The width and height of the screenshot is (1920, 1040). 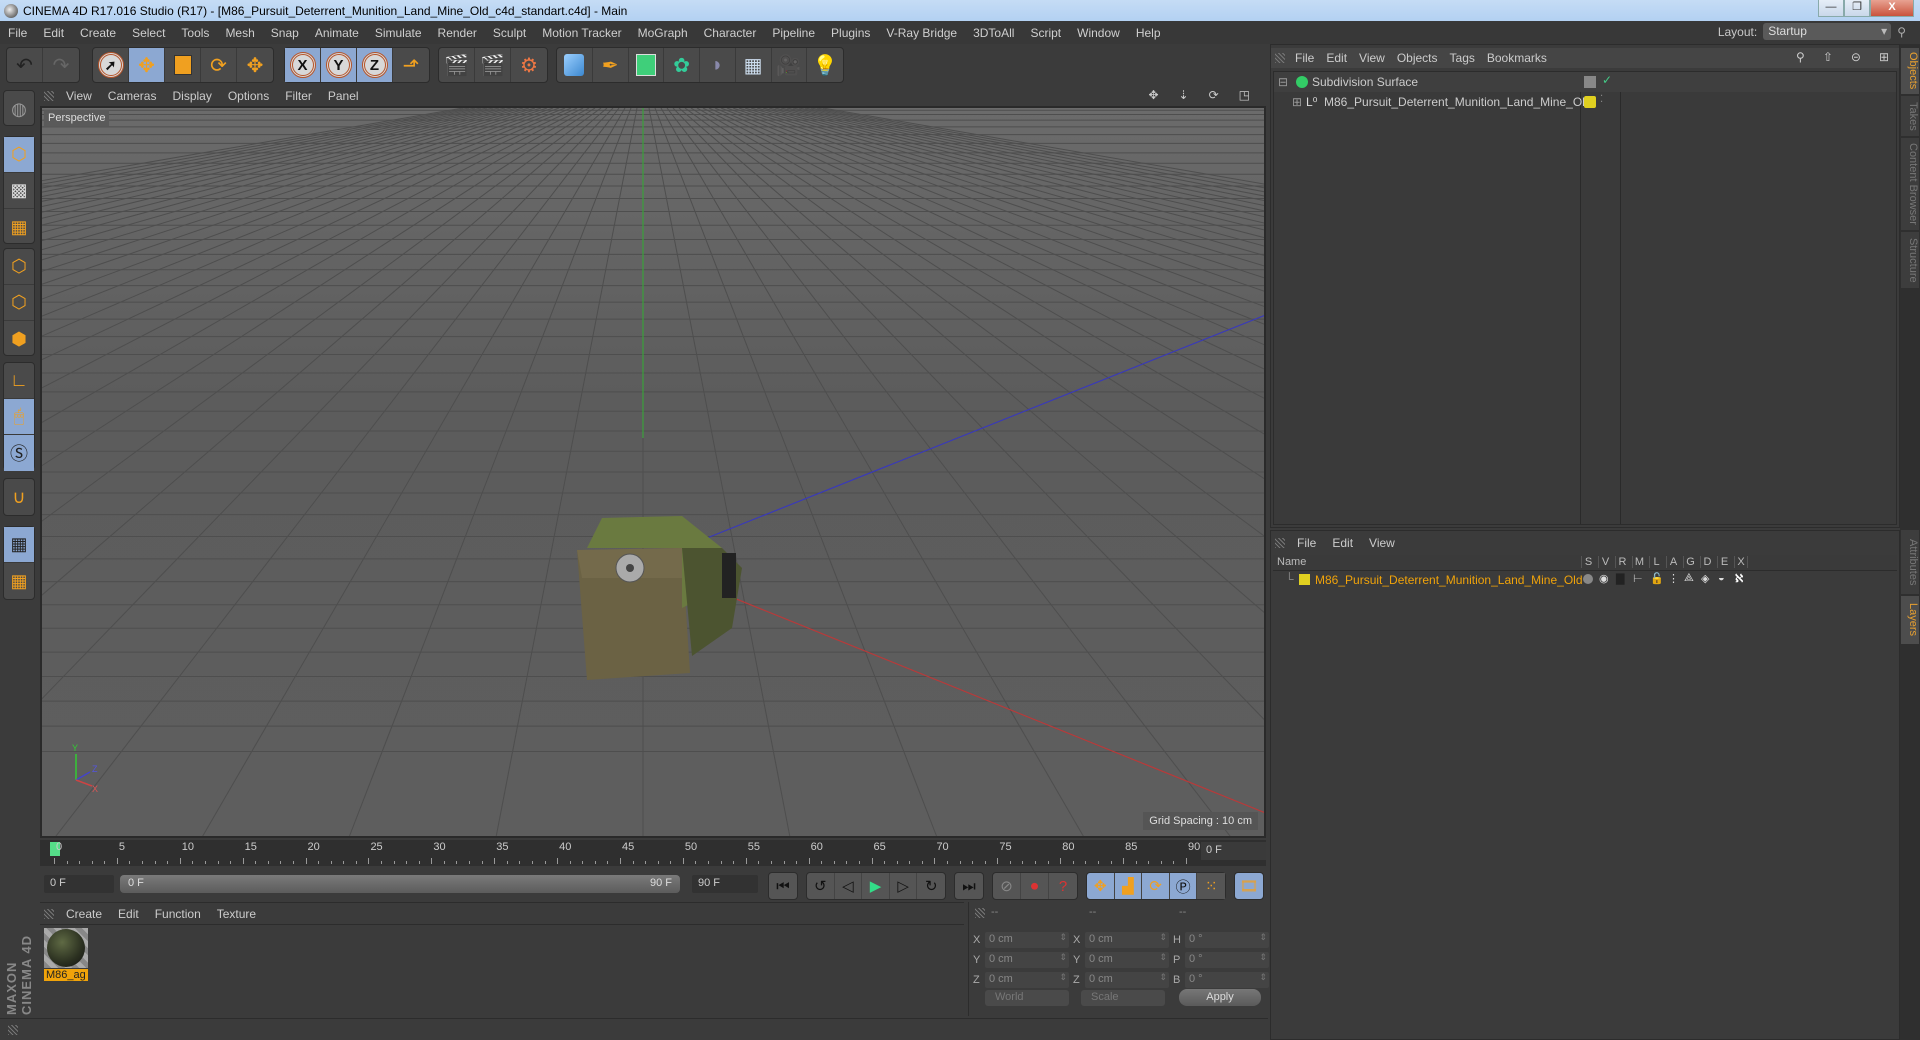 What do you see at coordinates (19, 545) in the screenshot?
I see `workplane-lock-icon: ▦` at bounding box center [19, 545].